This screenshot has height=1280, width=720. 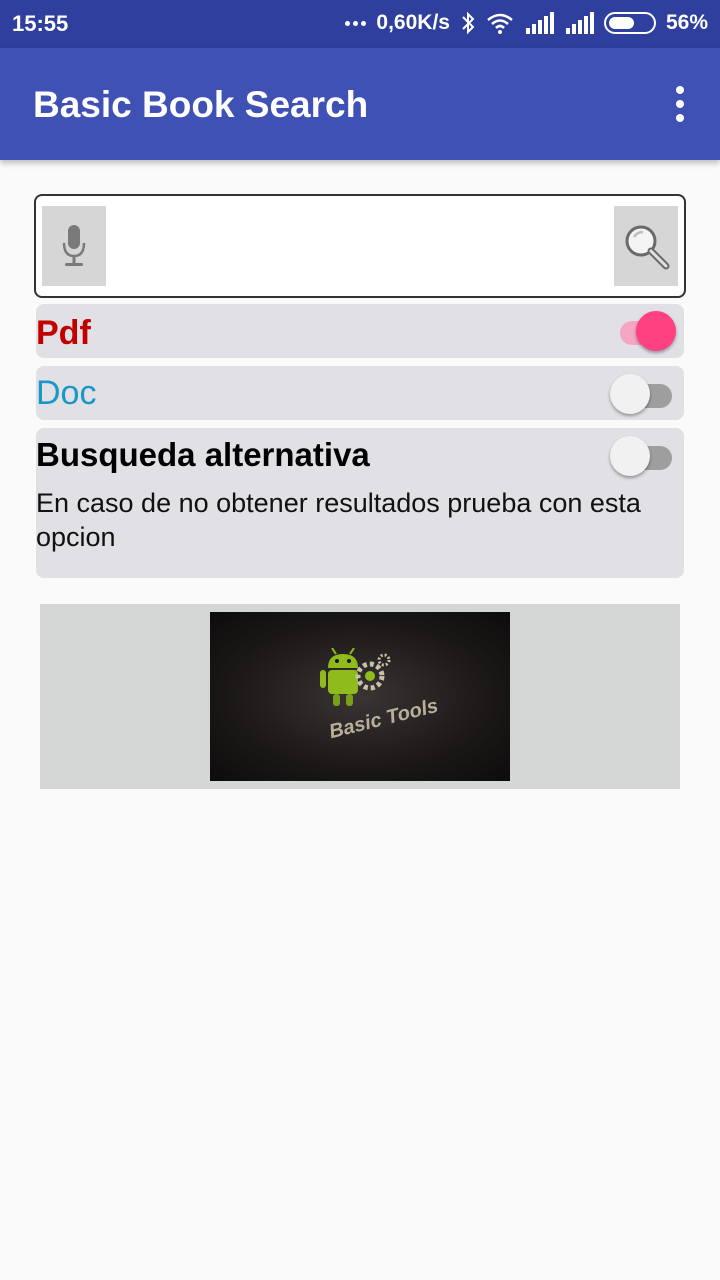 I want to click on wifi-icon, so click(x=500, y=23).